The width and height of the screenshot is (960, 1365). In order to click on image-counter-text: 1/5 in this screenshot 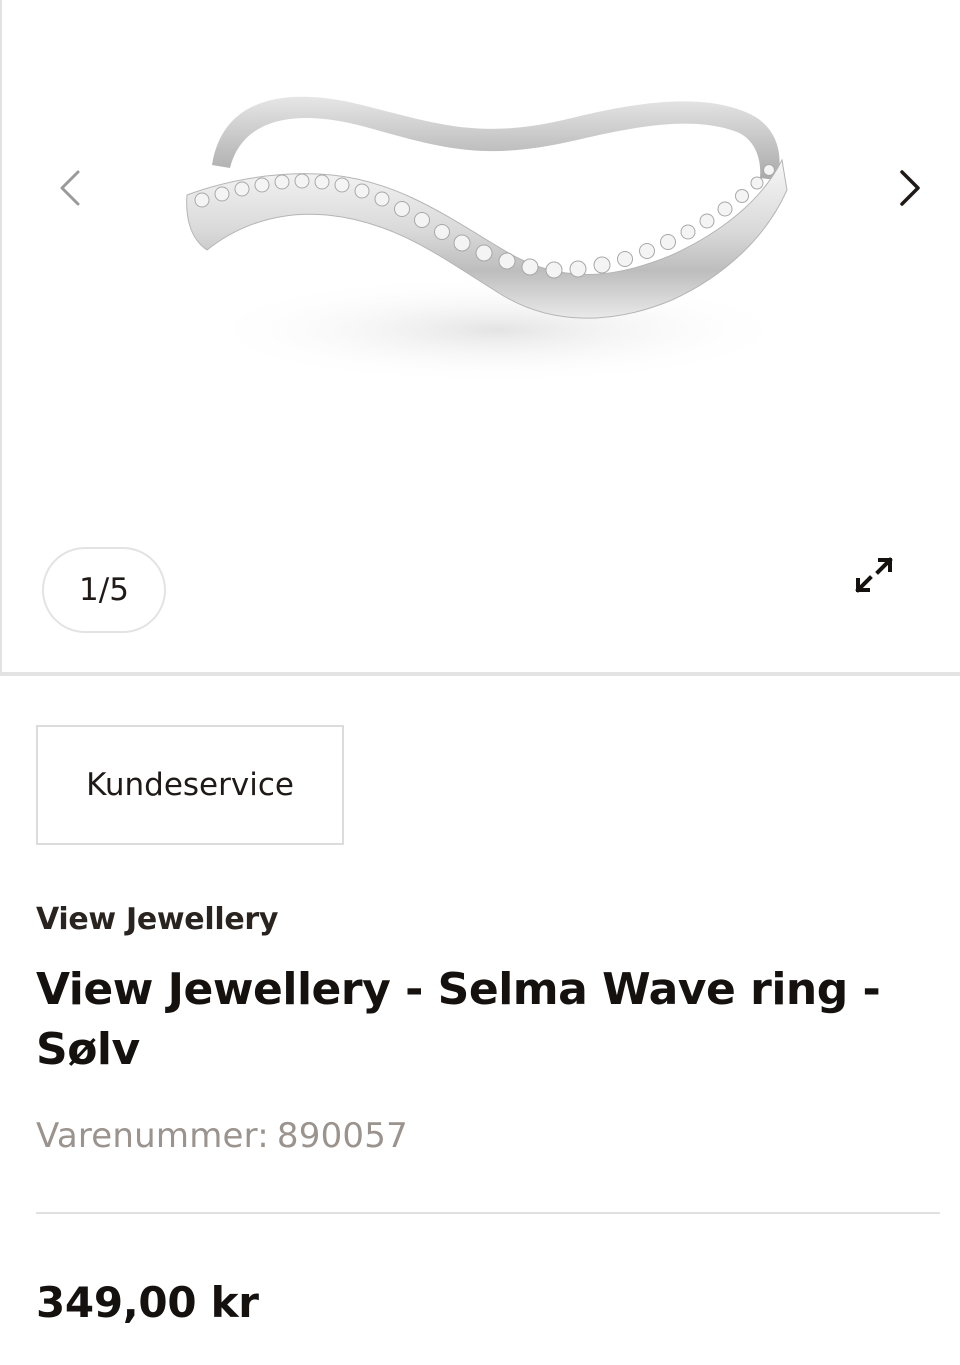, I will do `click(104, 590)`.